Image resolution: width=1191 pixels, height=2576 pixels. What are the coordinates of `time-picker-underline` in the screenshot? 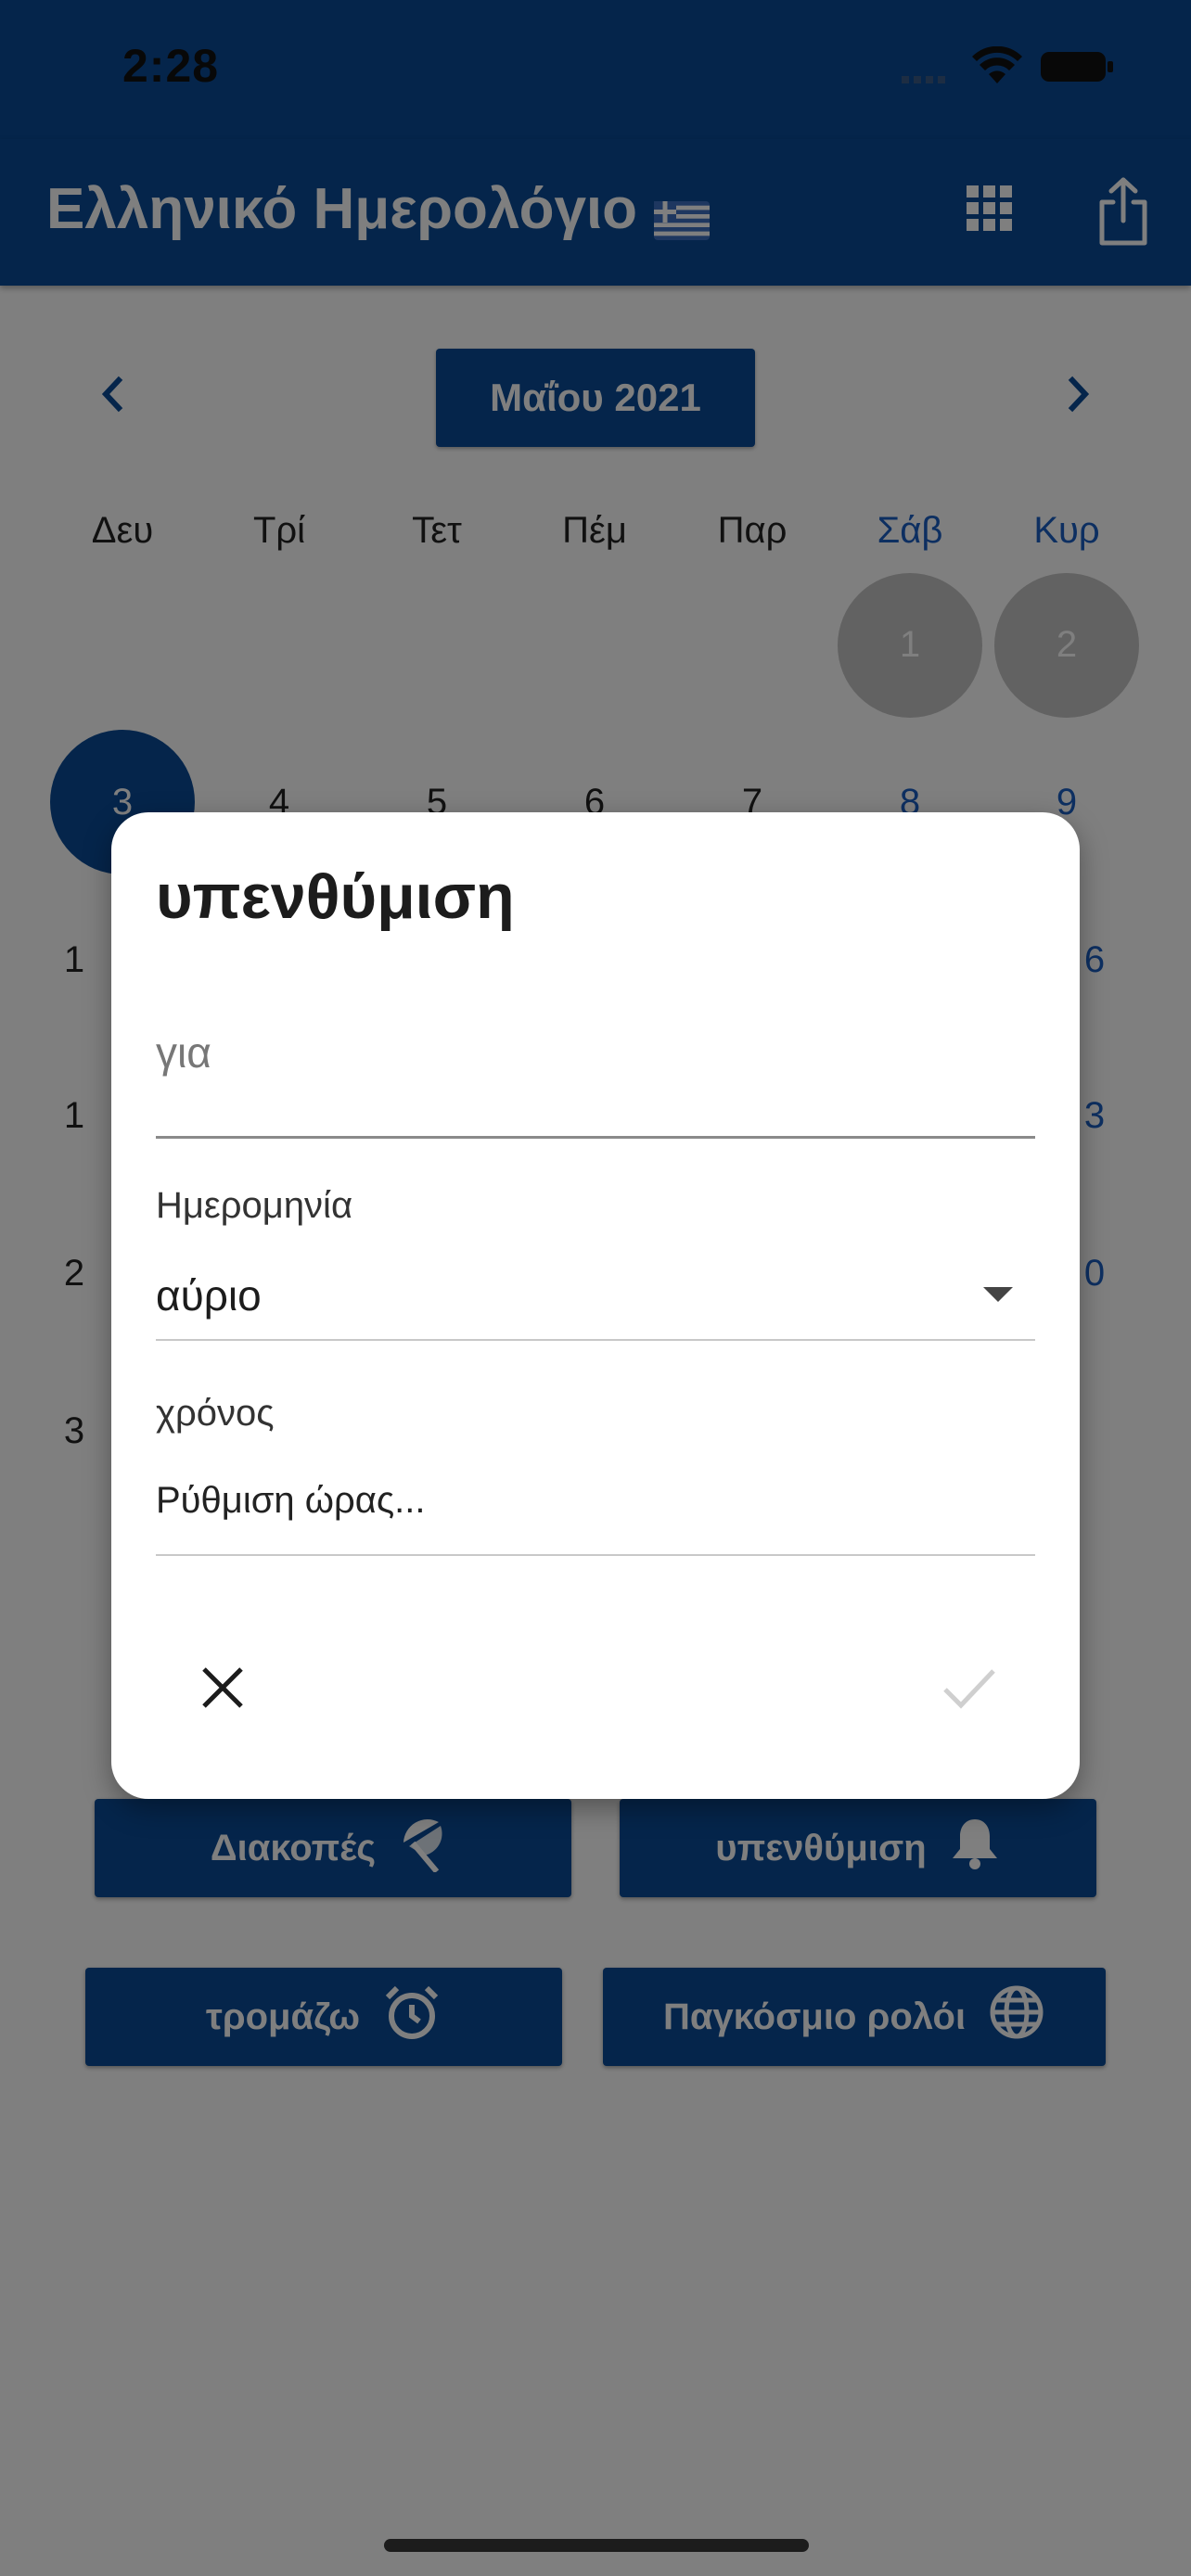 It's located at (595, 1555).